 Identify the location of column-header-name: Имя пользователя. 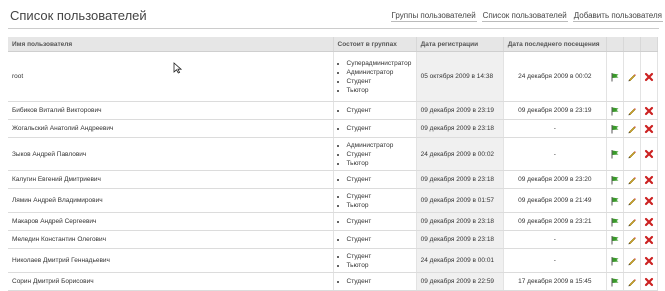
(171, 44).